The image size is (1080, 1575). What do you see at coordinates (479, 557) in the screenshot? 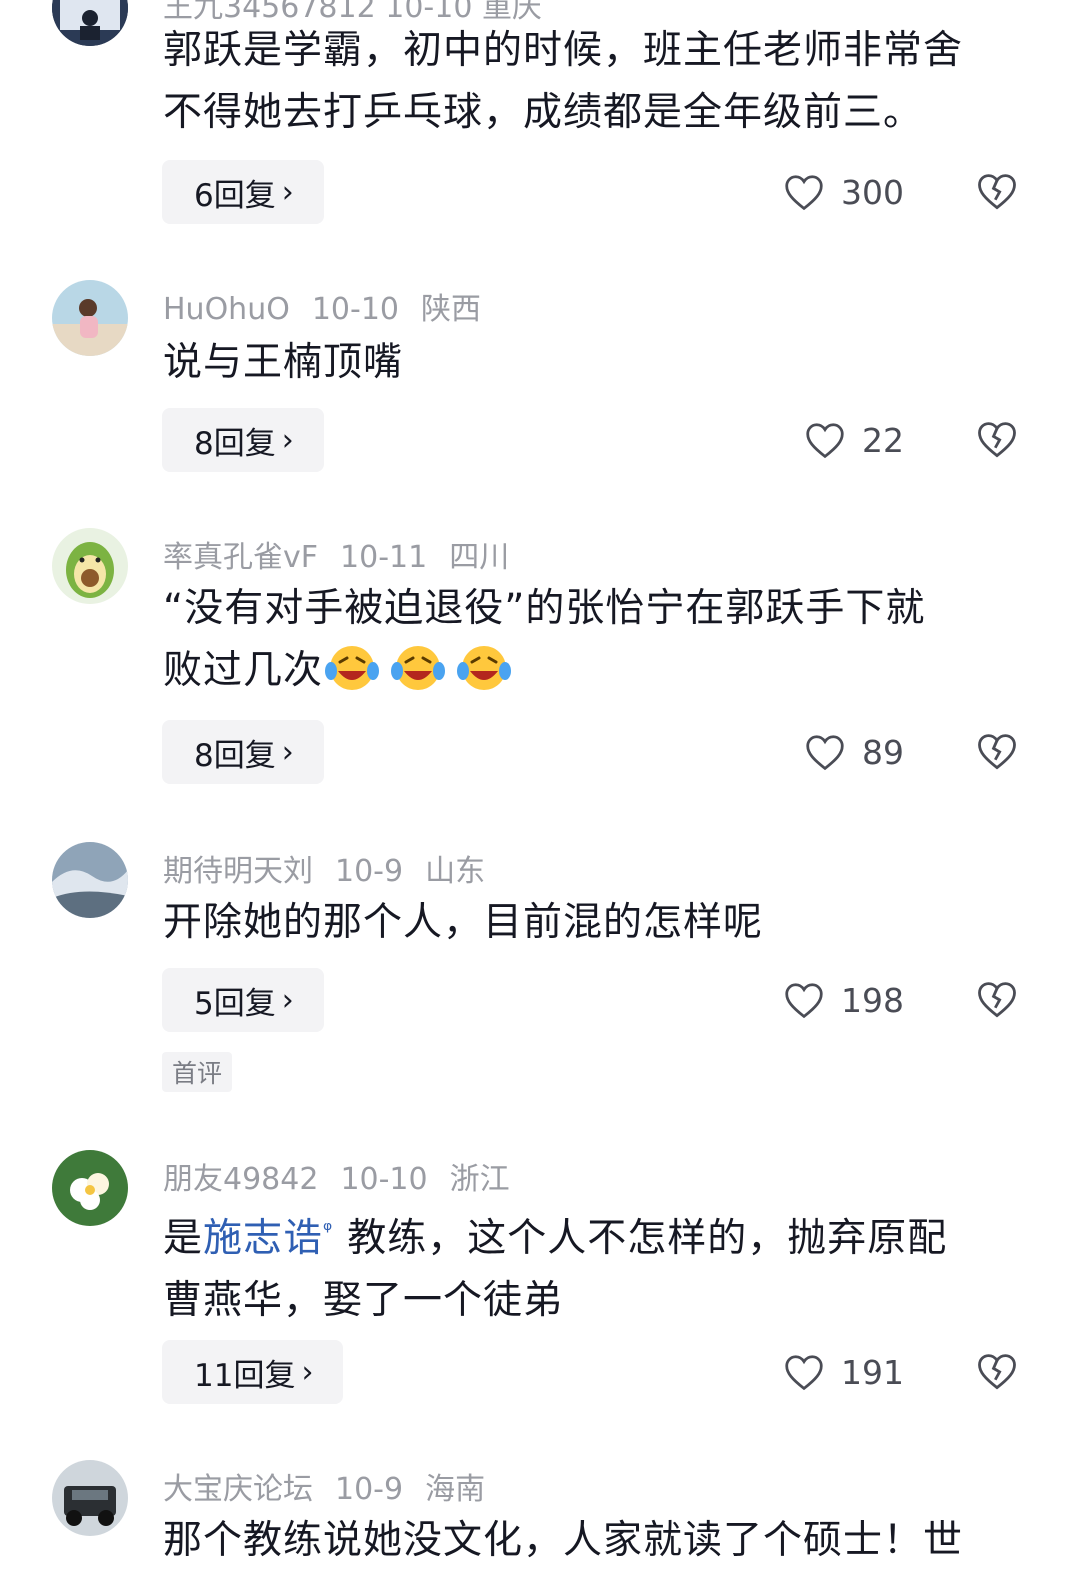
I see `comment-region: 四川` at bounding box center [479, 557].